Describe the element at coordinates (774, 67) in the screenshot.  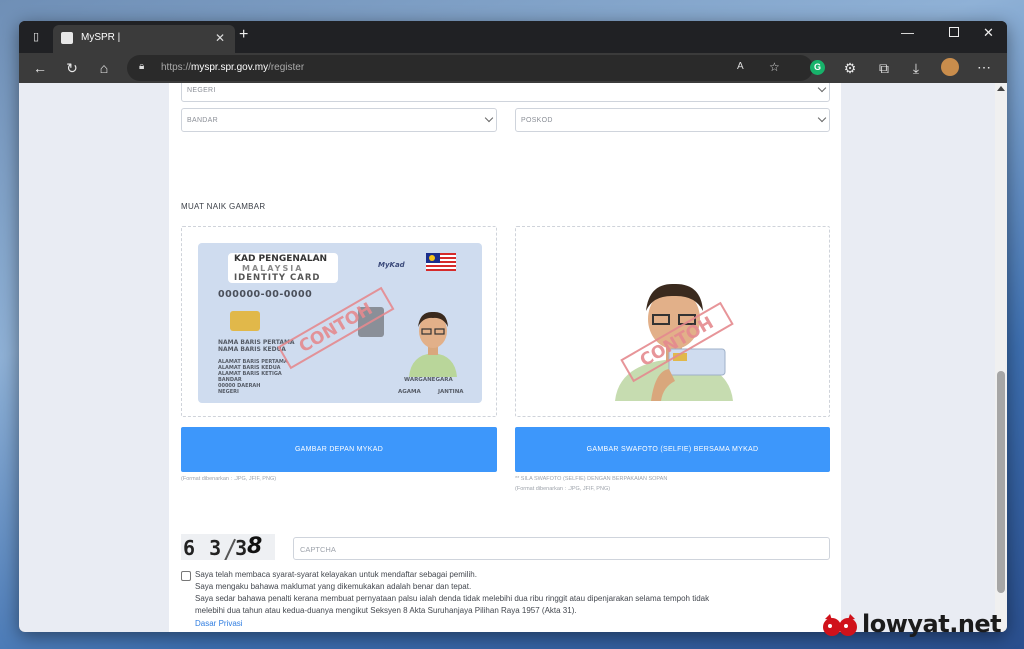
I see `favorite-icon: ☆` at that location.